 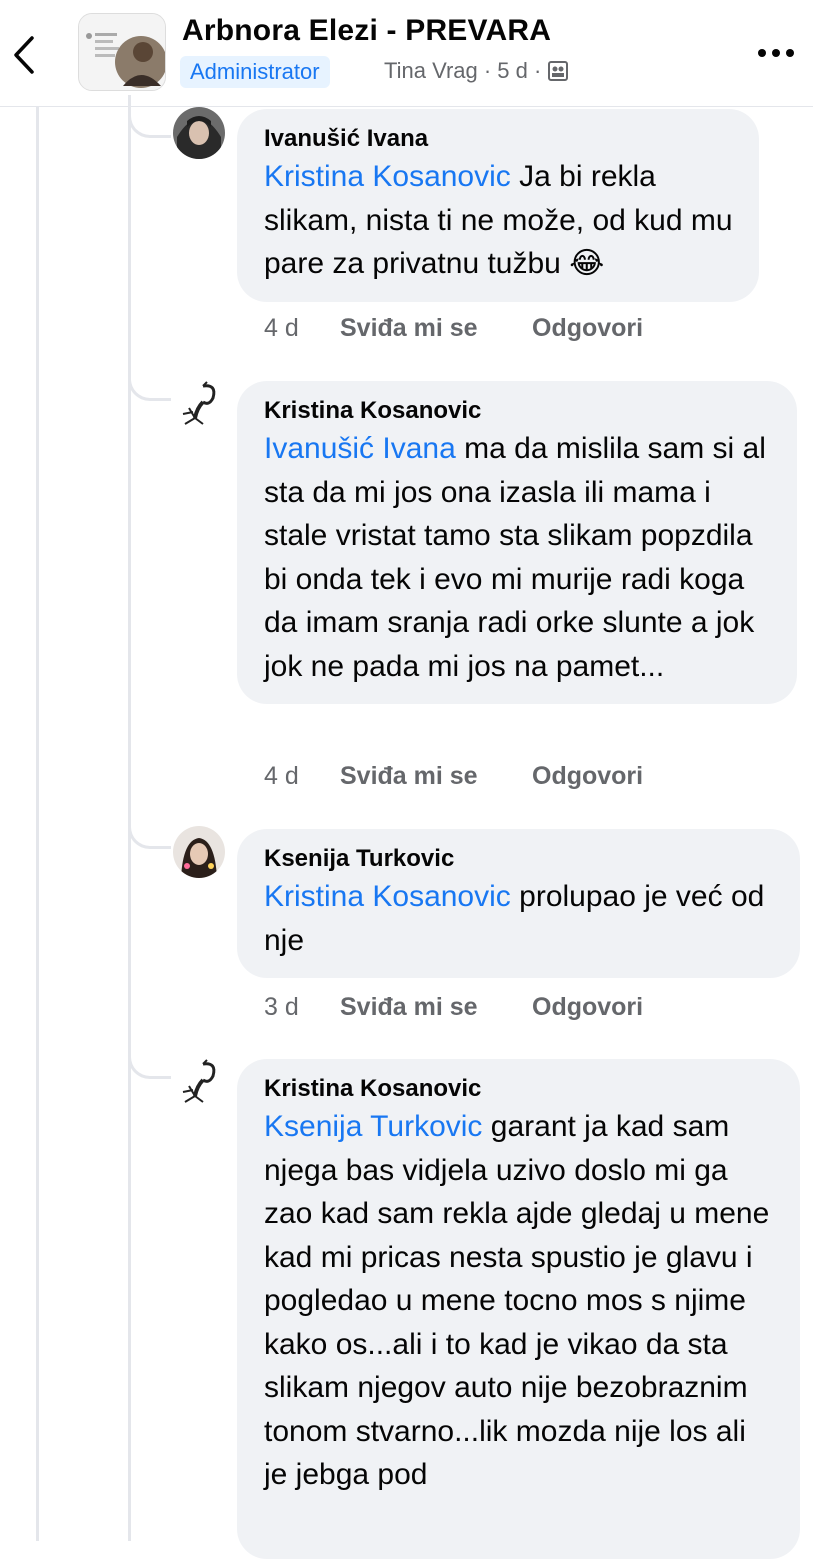 What do you see at coordinates (367, 30) in the screenshot?
I see `page-title: Arbnora Elezi - PREVARA` at bounding box center [367, 30].